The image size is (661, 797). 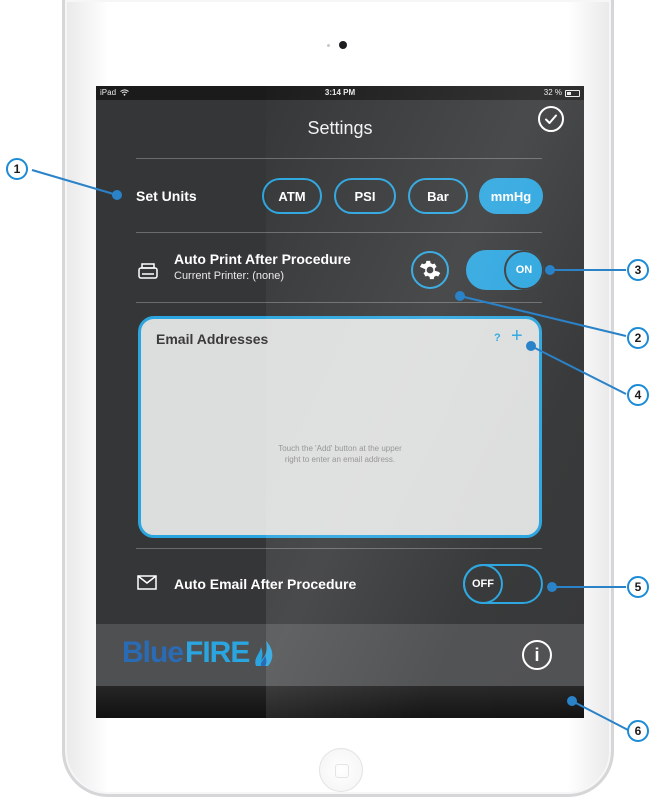 I want to click on email-addresses-title: Email Addresses, so click(x=212, y=339).